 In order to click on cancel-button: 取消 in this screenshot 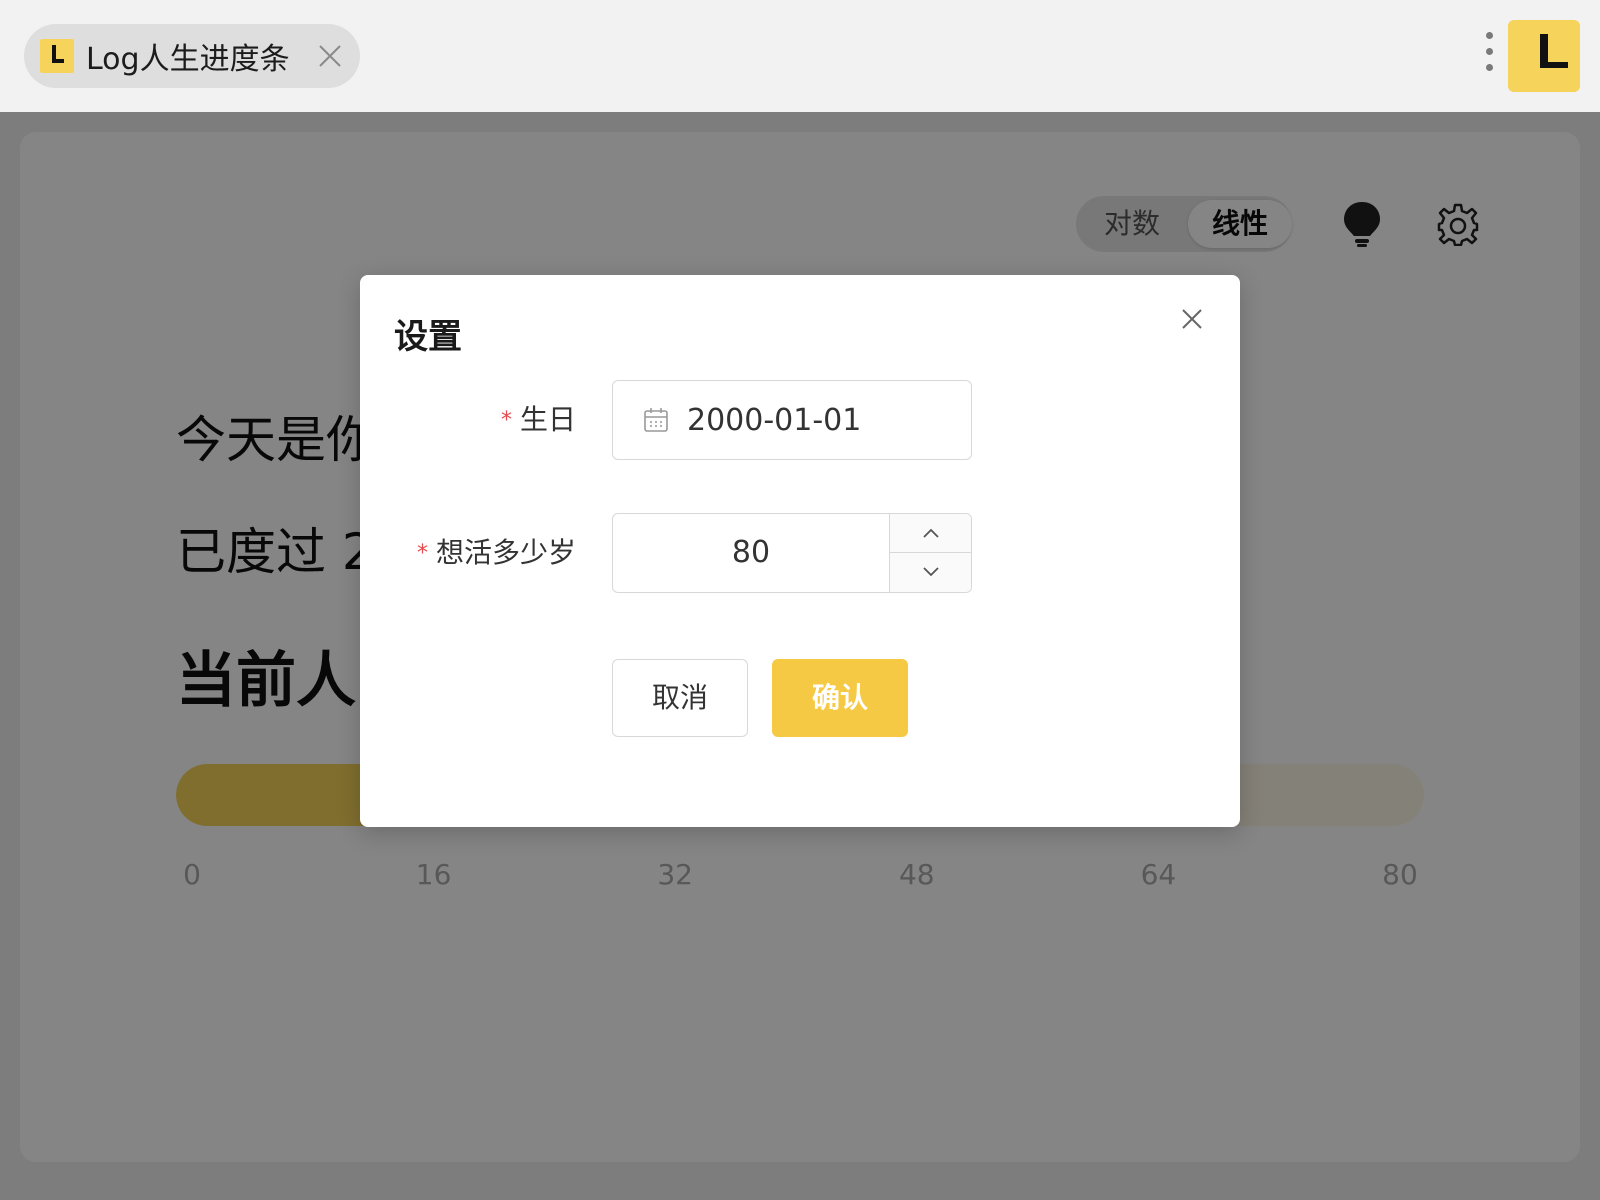, I will do `click(680, 698)`.